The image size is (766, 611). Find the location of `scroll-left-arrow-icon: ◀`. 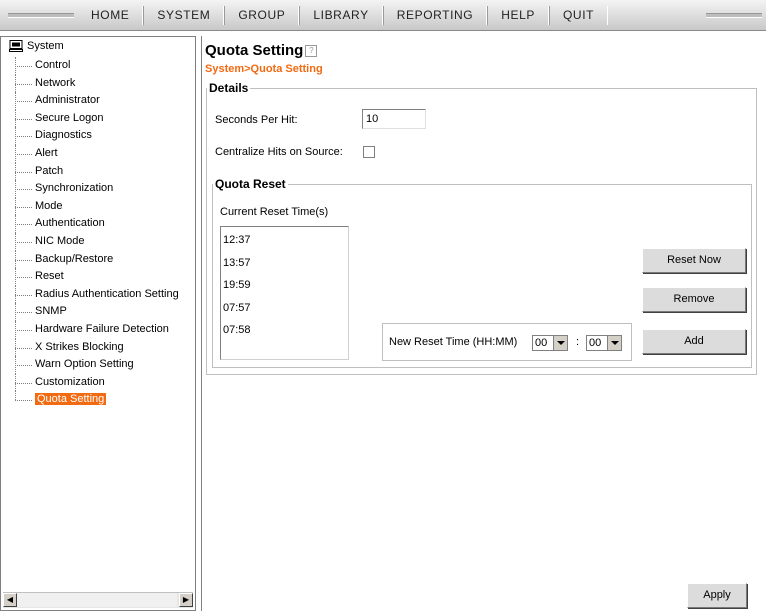

scroll-left-arrow-icon: ◀ is located at coordinates (10, 600).